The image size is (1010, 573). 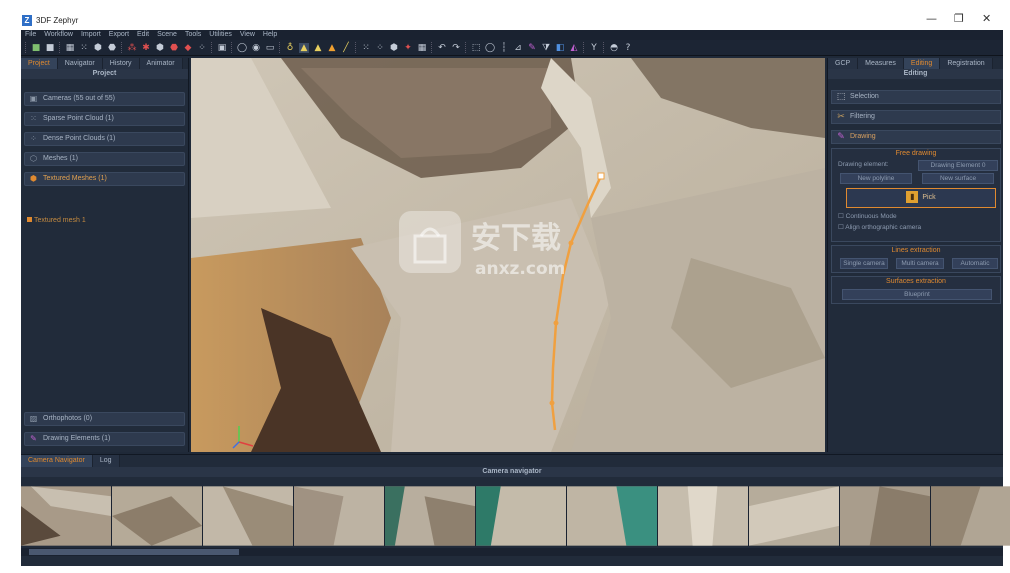 What do you see at coordinates (121, 63) in the screenshot?
I see `tab-history: History` at bounding box center [121, 63].